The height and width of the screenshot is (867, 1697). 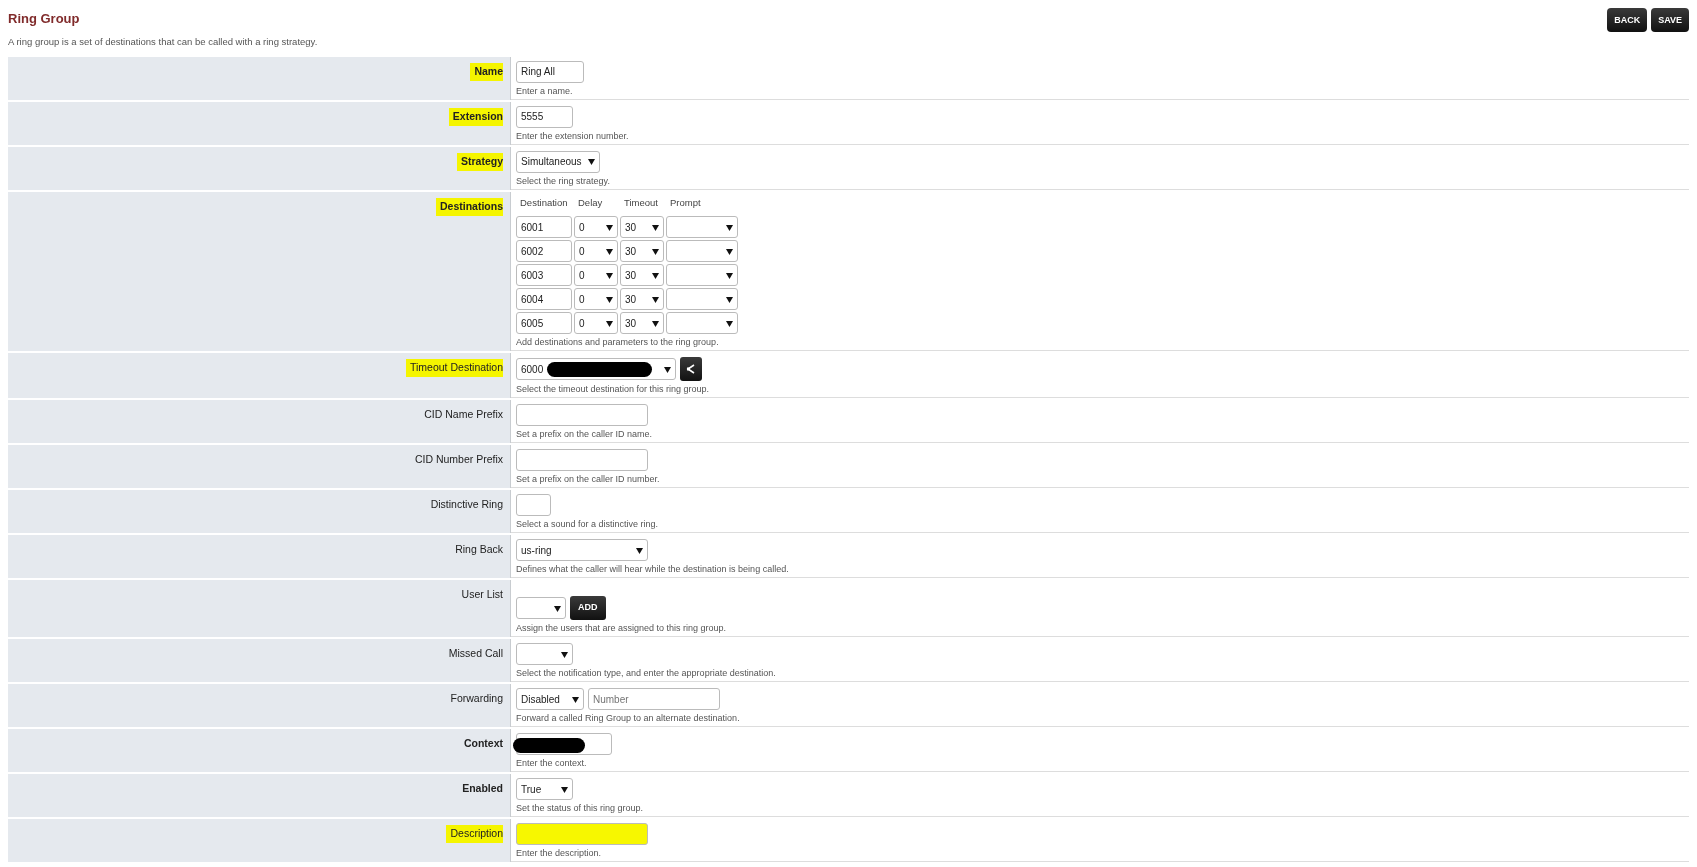 I want to click on field-label: User List, so click(x=482, y=594).